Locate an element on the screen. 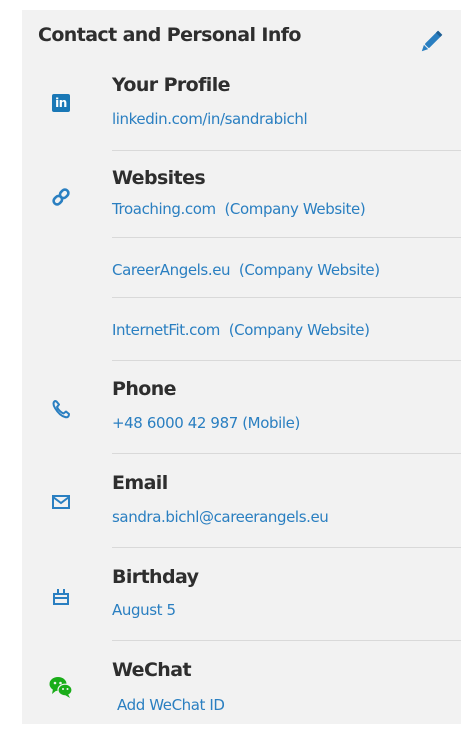 The height and width of the screenshot is (733, 461). phone-title: Phone is located at coordinates (144, 389).